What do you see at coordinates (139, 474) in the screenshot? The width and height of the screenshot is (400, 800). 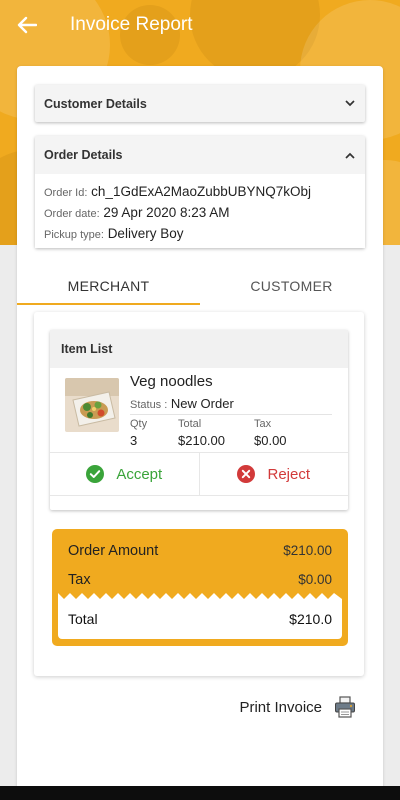 I see `accept-label: Accept` at bounding box center [139, 474].